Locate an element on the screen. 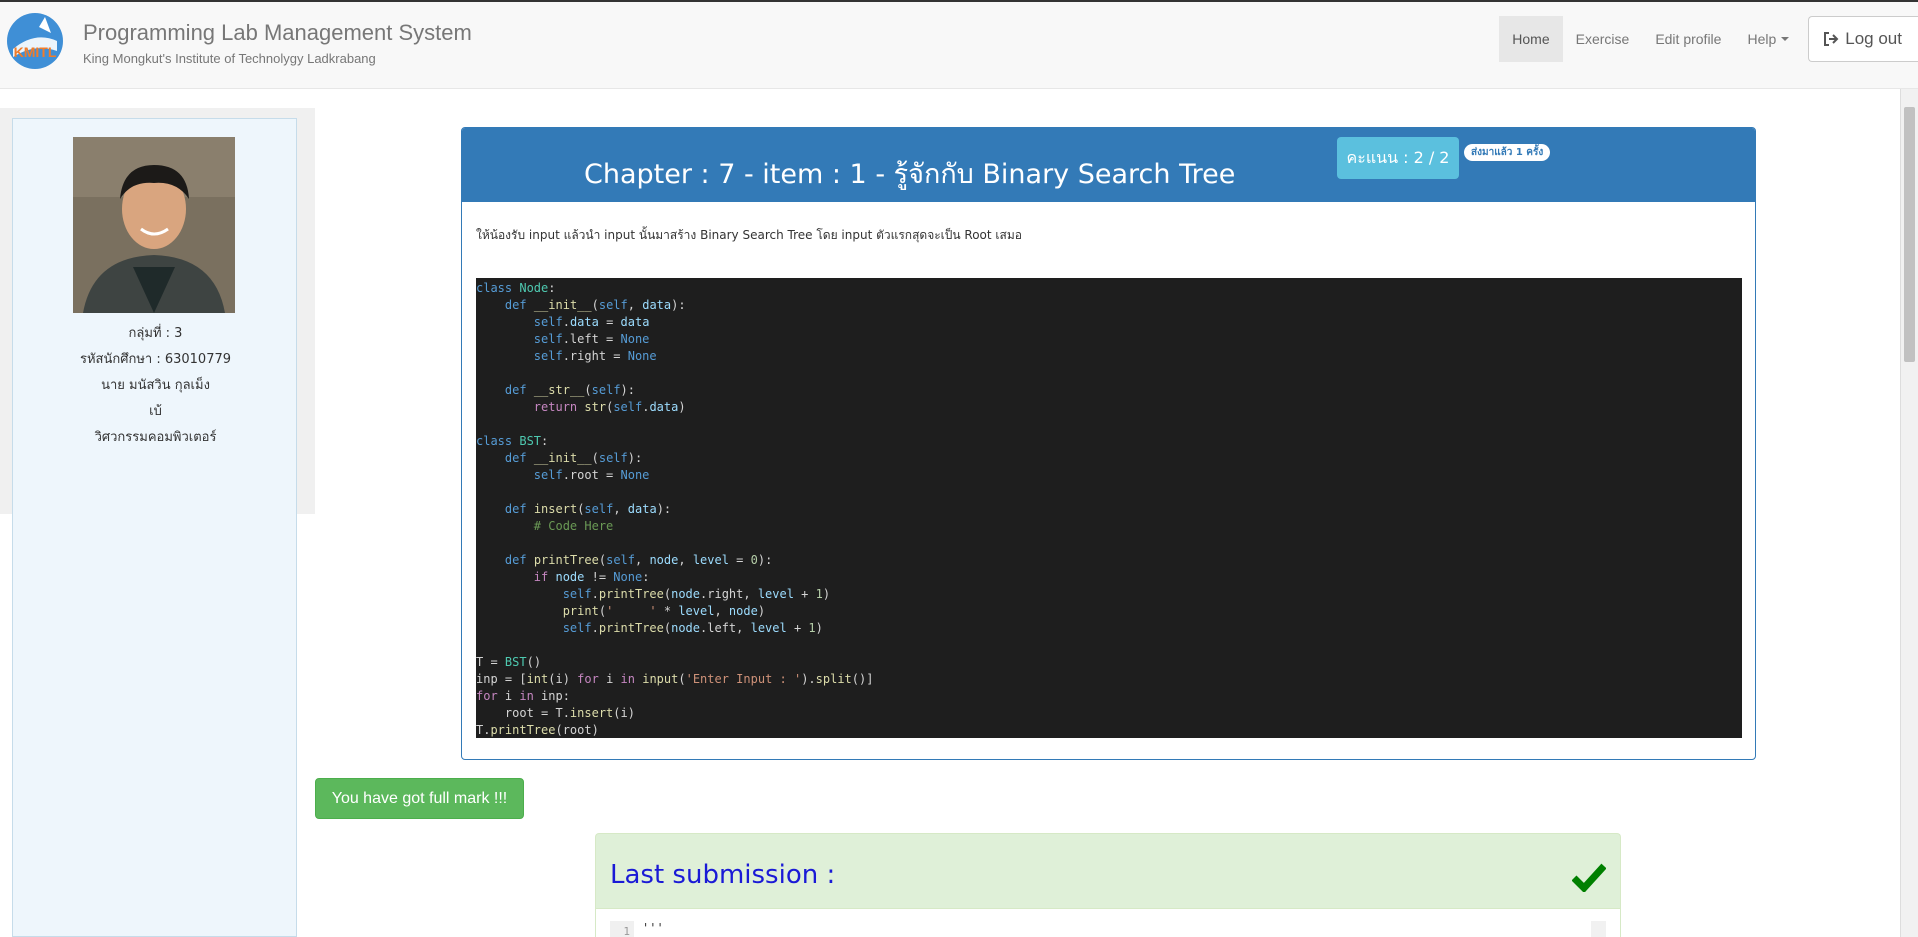 The image size is (1918, 937). check-icon is located at coordinates (1589, 879).